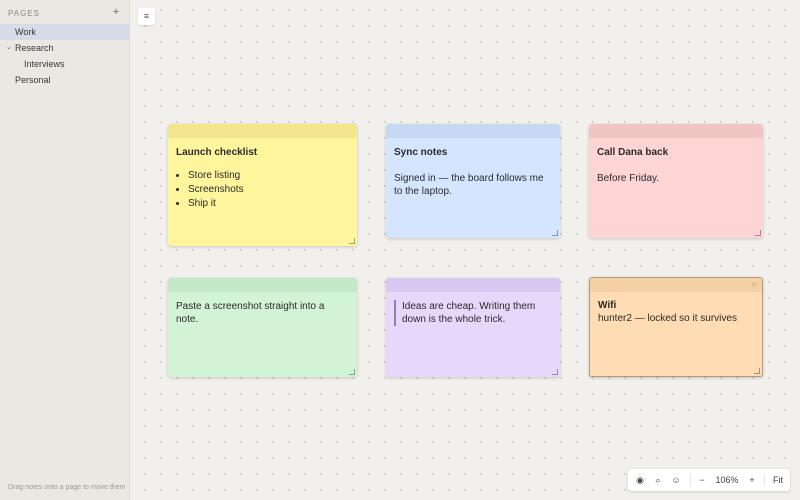 Image resolution: width=800 pixels, height=500 pixels. Describe the element at coordinates (65, 12) in the screenshot. I see `sidebar-header: PAGES +` at that location.